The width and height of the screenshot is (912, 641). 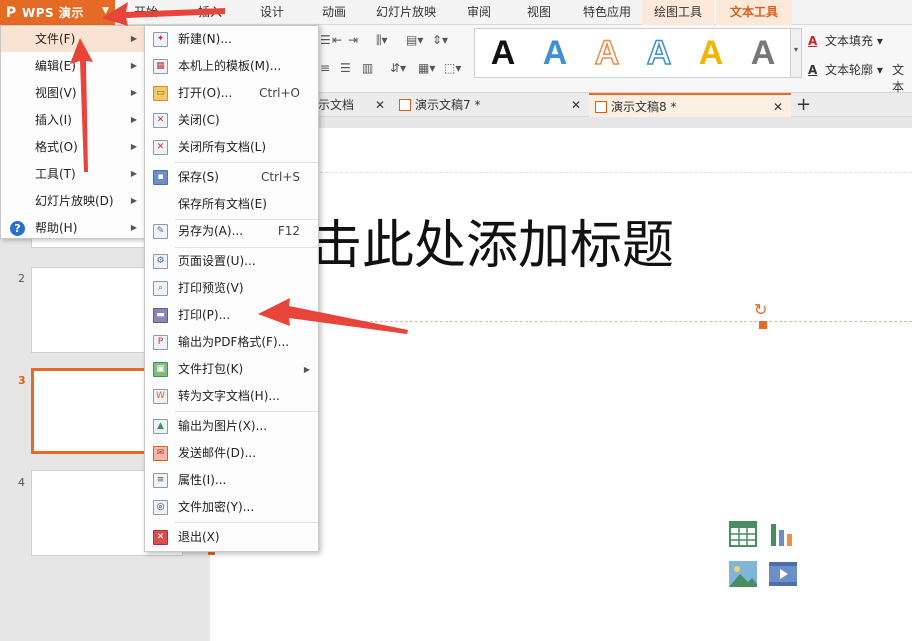 I want to click on menu-item-slideshow: 幻灯片放映(D) ▶, so click(x=73, y=201).